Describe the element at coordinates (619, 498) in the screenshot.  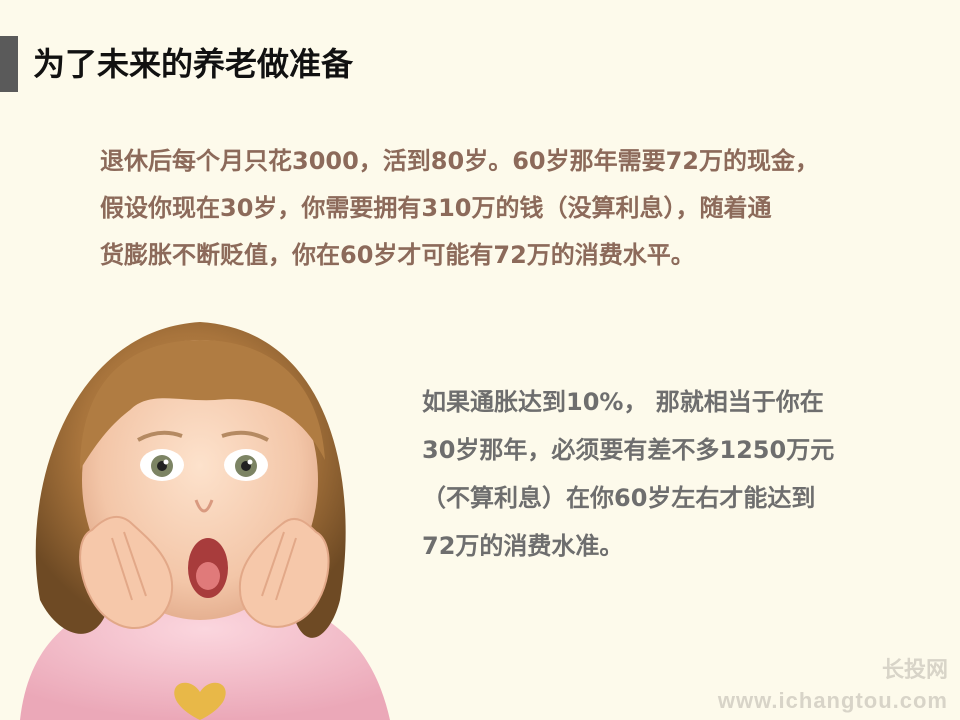
I see `paragraph-line: （不算利息）在你60岁左右才能达到` at that location.